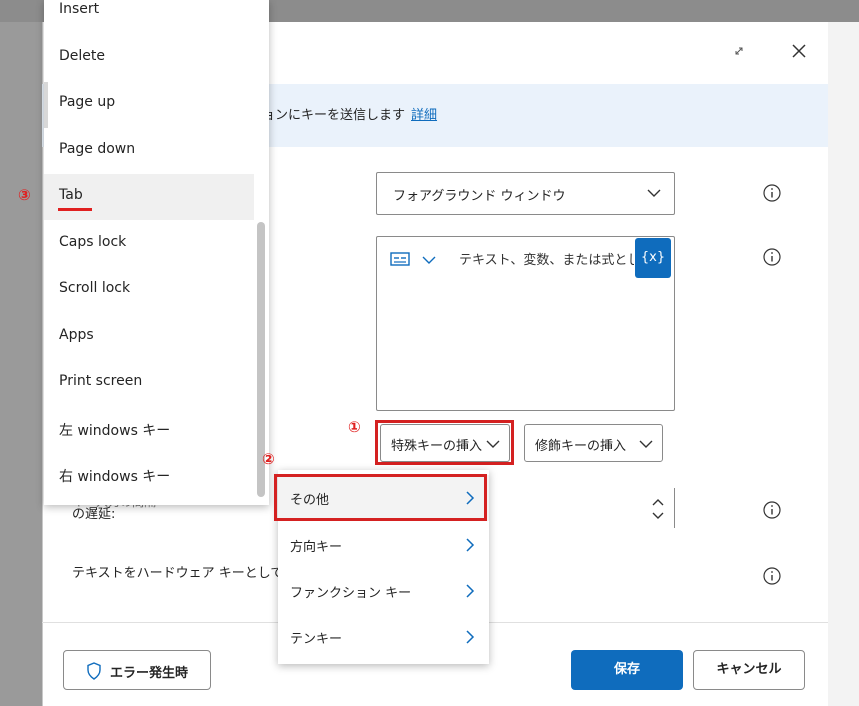  What do you see at coordinates (479, 196) in the screenshot?
I see `window-select-value: フォアグラウンド ウィンドウ` at bounding box center [479, 196].